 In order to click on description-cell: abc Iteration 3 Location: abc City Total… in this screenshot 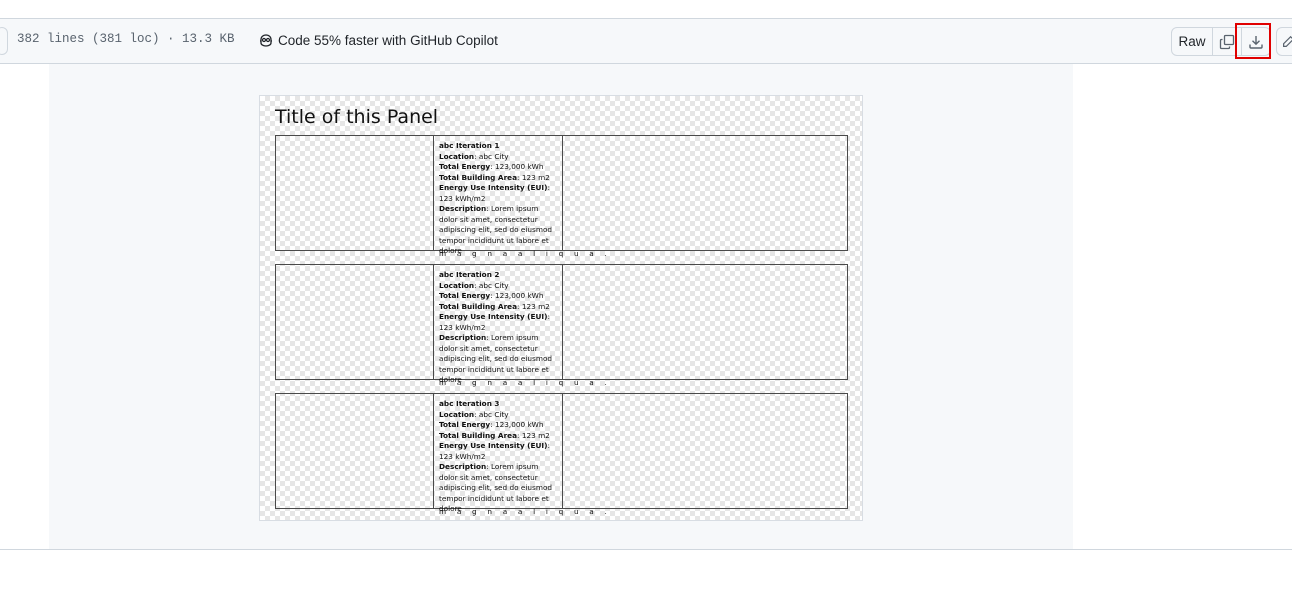, I will do `click(520, 455)`.